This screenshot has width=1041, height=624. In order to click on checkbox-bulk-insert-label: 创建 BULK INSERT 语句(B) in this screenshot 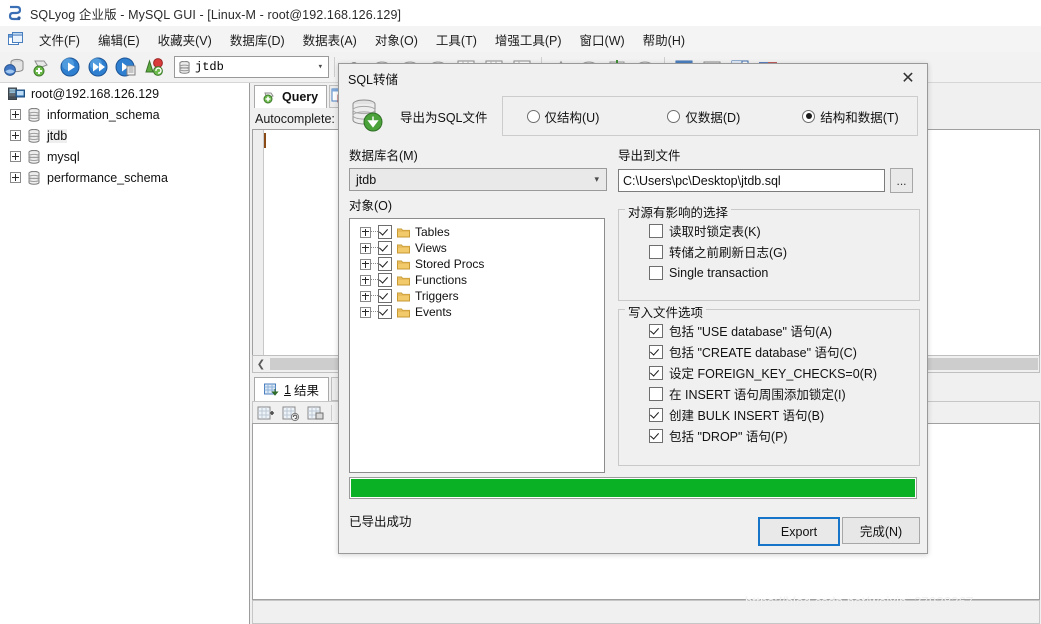, I will do `click(747, 416)`.